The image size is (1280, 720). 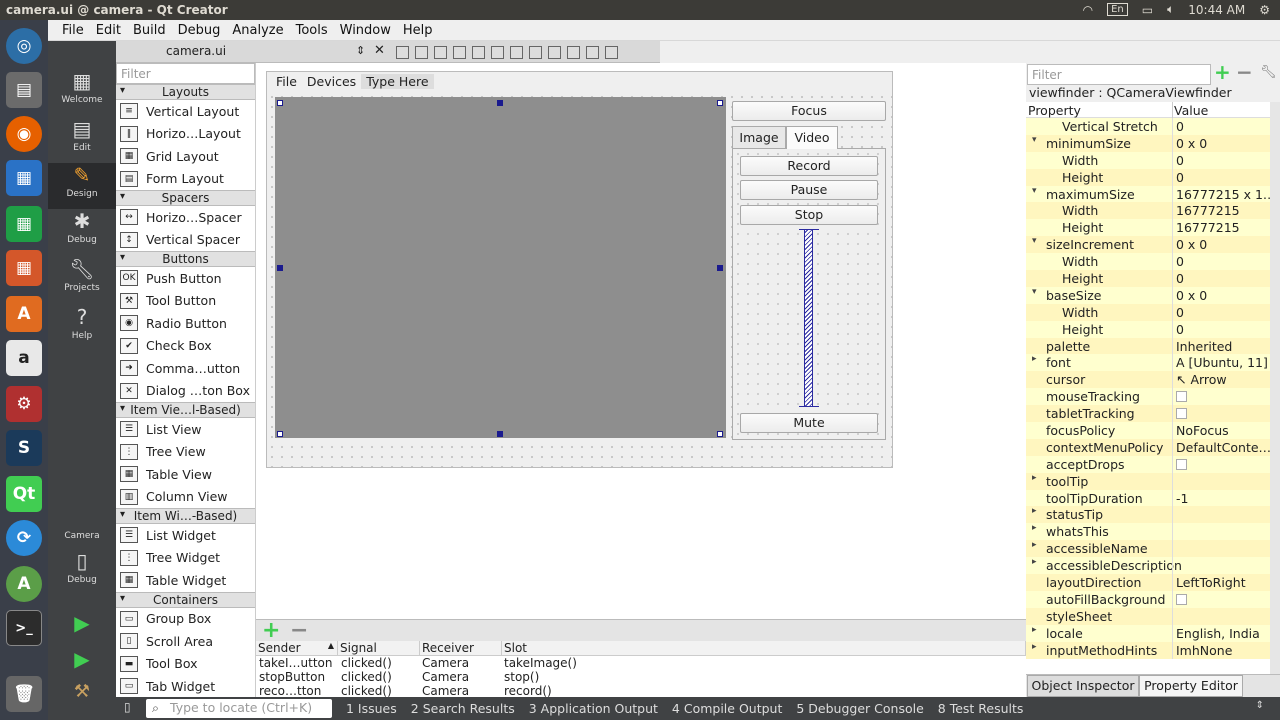 What do you see at coordinates (592, 52) in the screenshot?
I see `break-layout-icon` at bounding box center [592, 52].